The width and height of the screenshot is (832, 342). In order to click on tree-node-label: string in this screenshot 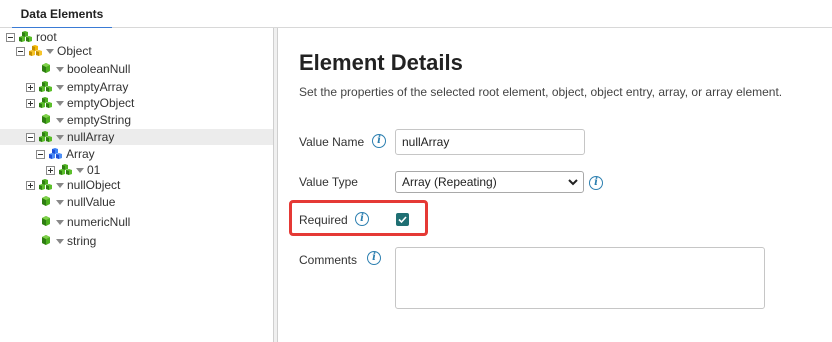, I will do `click(82, 241)`.